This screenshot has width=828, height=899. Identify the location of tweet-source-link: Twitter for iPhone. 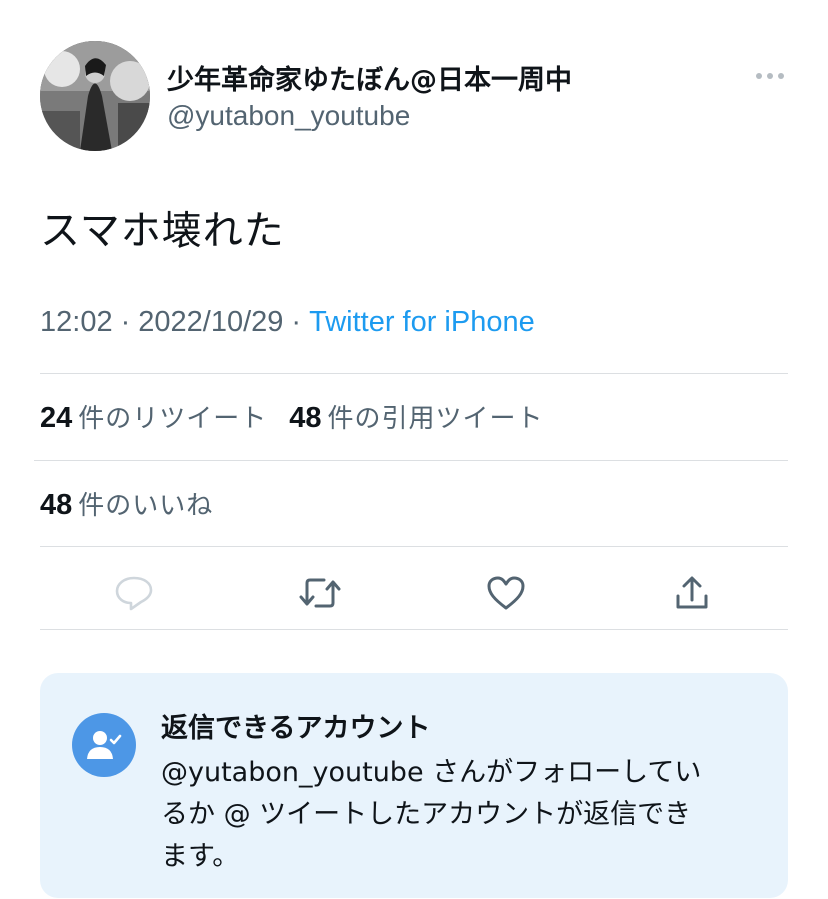
(422, 322).